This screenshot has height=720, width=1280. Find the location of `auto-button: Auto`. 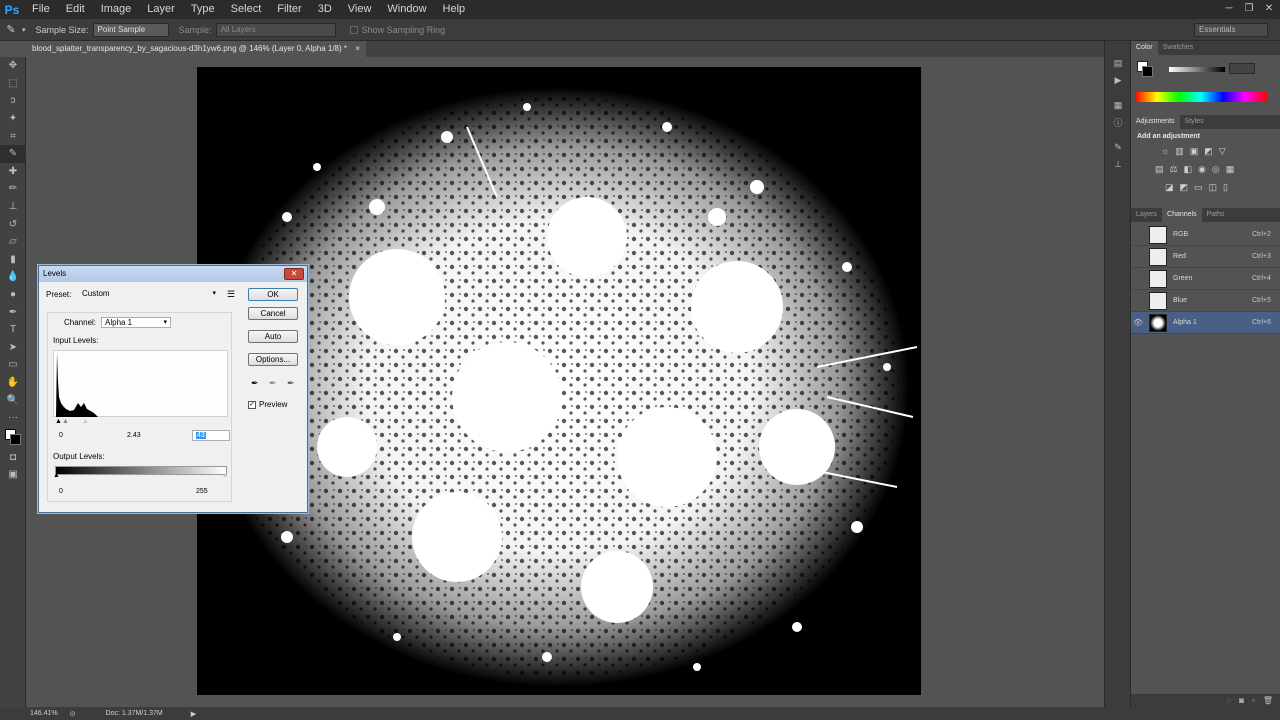

auto-button: Auto is located at coordinates (273, 336).